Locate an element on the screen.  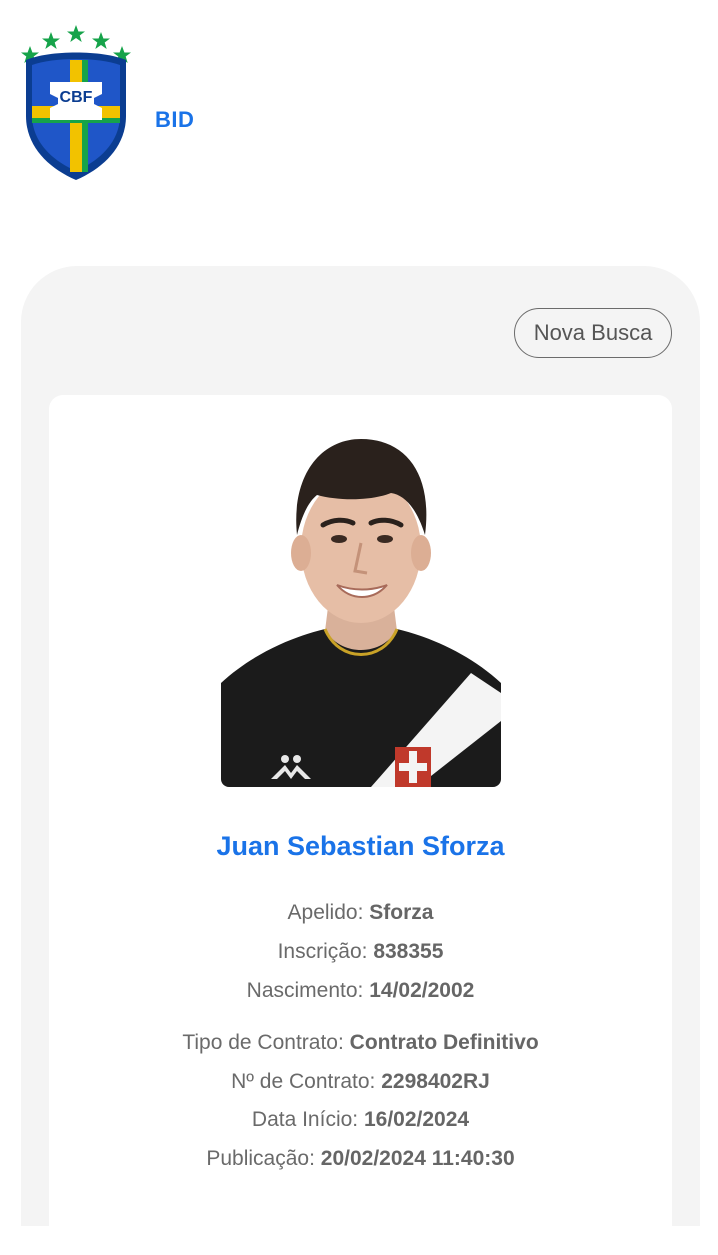
contract-number-label: Nº de Contrato: is located at coordinates (303, 1081).